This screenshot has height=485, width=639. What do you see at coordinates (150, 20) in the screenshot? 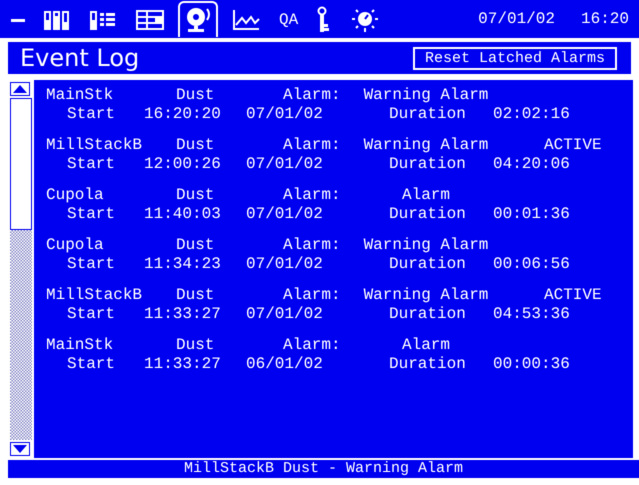
I see `table-icon` at bounding box center [150, 20].